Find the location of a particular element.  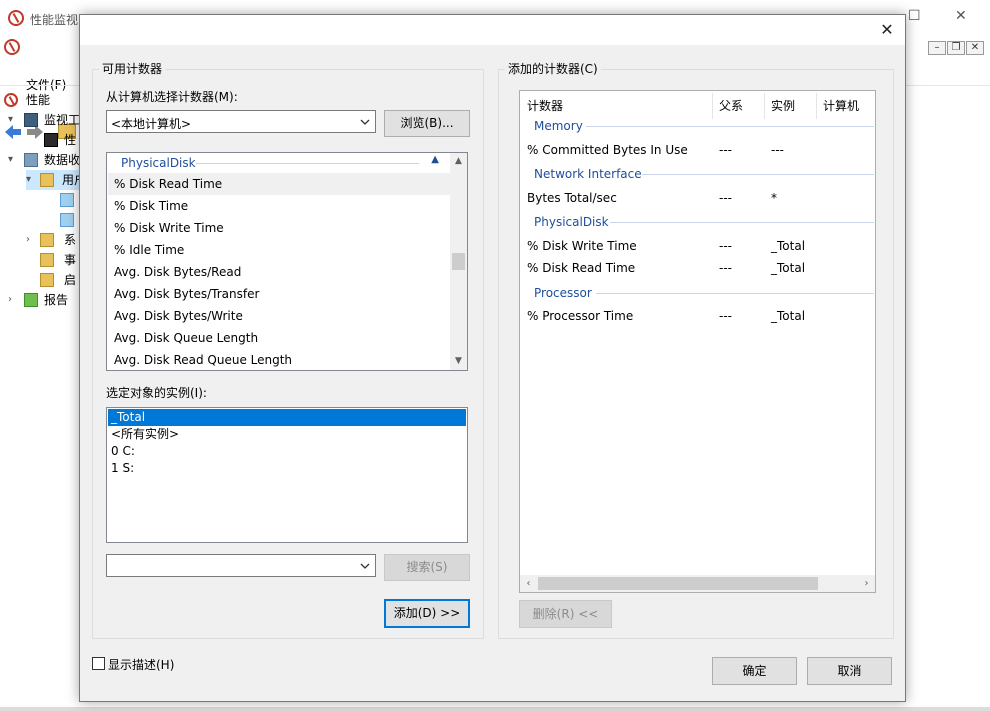

counter-item: % Disk Read Time is located at coordinates (279, 184).